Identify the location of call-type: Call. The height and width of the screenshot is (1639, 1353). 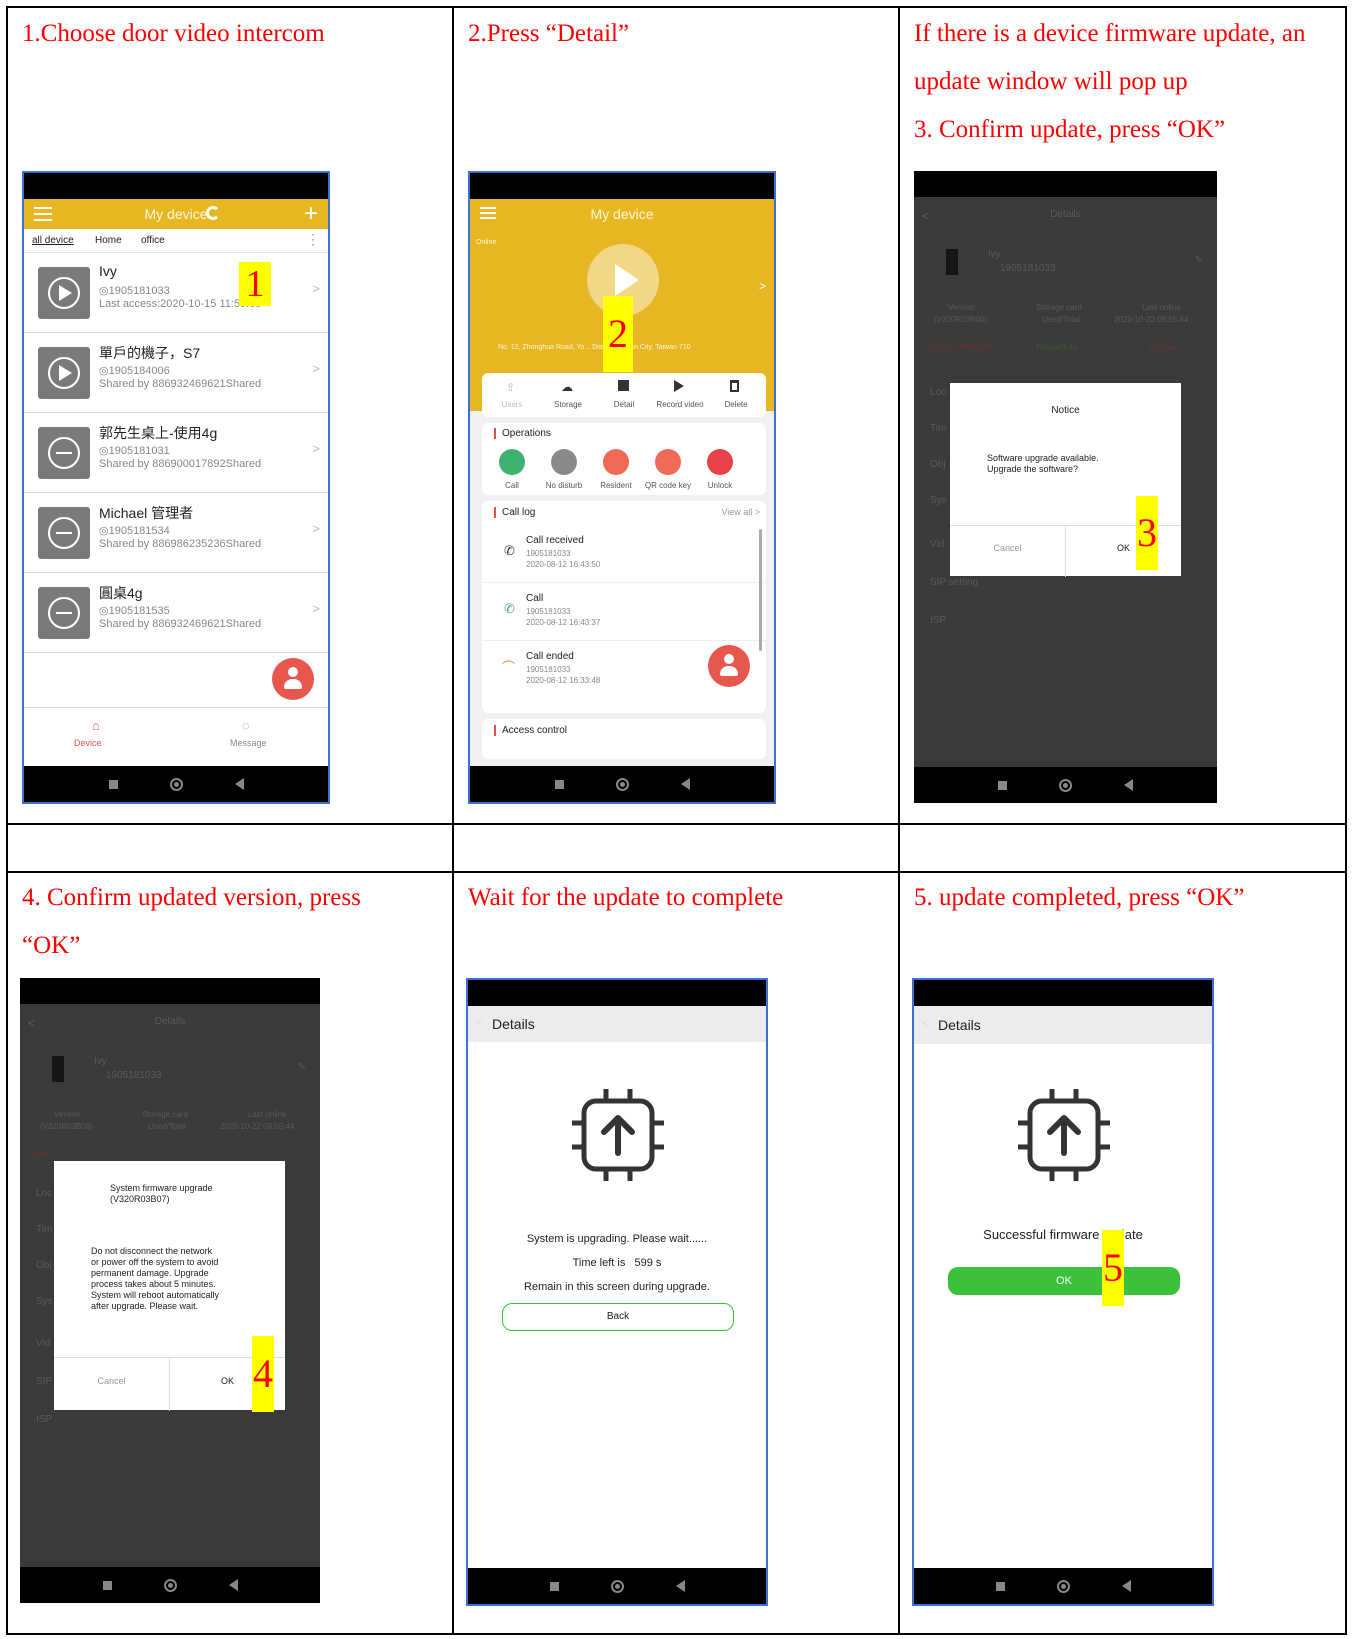
(535, 598).